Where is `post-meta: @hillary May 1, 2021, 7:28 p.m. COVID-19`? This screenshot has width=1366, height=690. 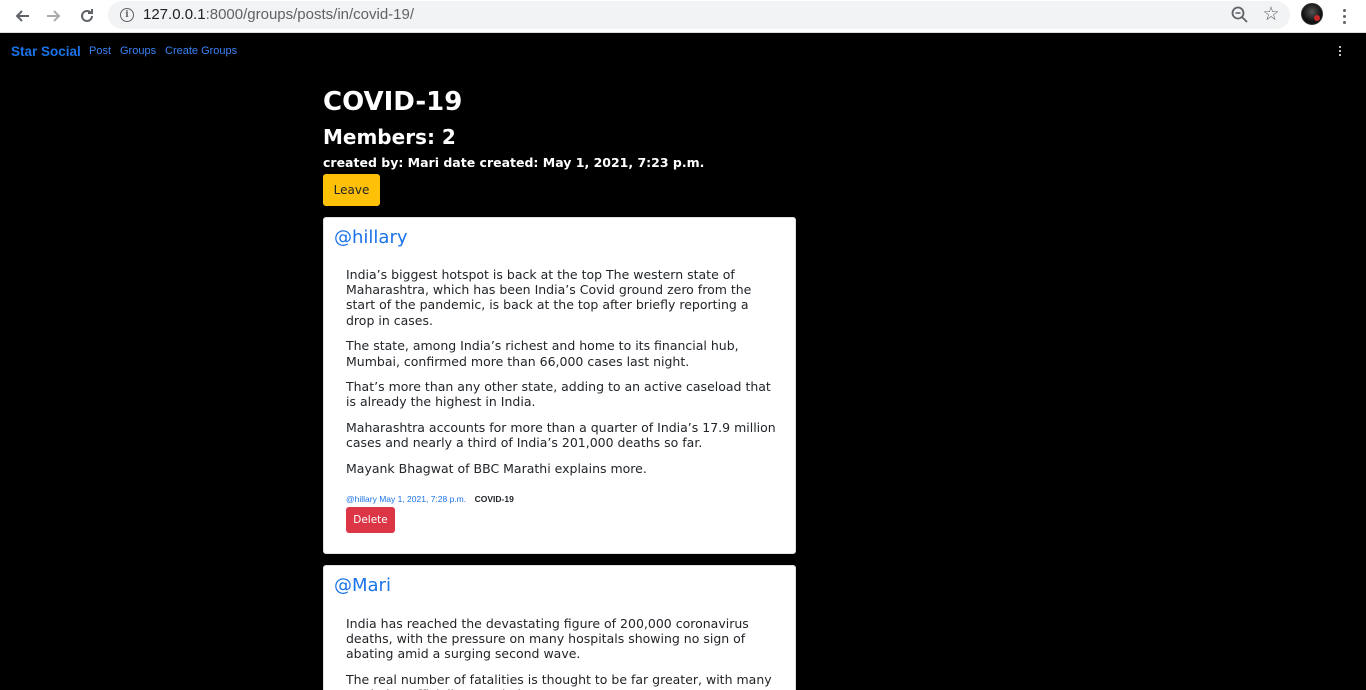
post-meta: @hillary May 1, 2021, 7:28 p.m. COVID-19 is located at coordinates (430, 498).